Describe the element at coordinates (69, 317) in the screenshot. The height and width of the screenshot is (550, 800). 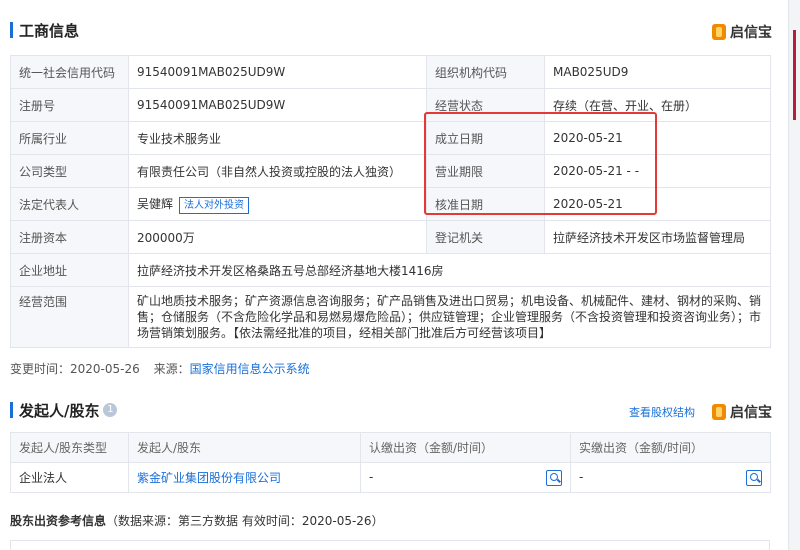
I see `scope-label: 经营范围` at that location.